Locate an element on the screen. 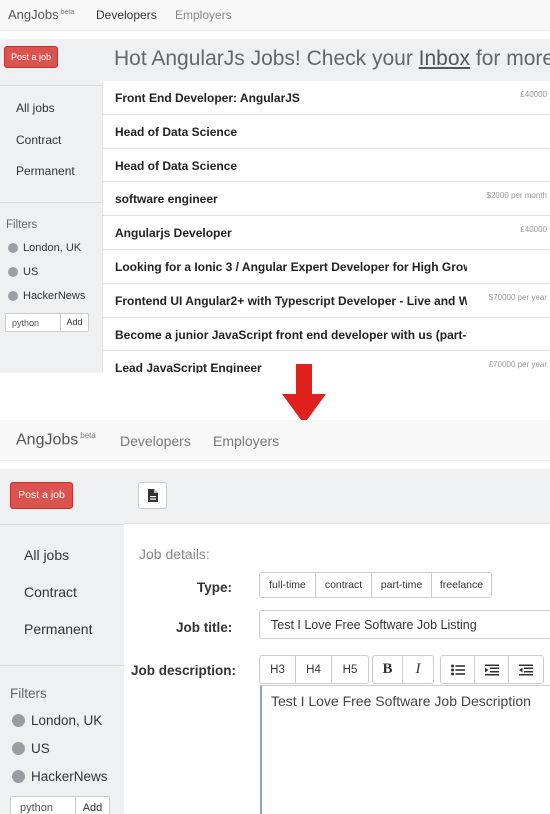  bold-icon: B is located at coordinates (387, 669).